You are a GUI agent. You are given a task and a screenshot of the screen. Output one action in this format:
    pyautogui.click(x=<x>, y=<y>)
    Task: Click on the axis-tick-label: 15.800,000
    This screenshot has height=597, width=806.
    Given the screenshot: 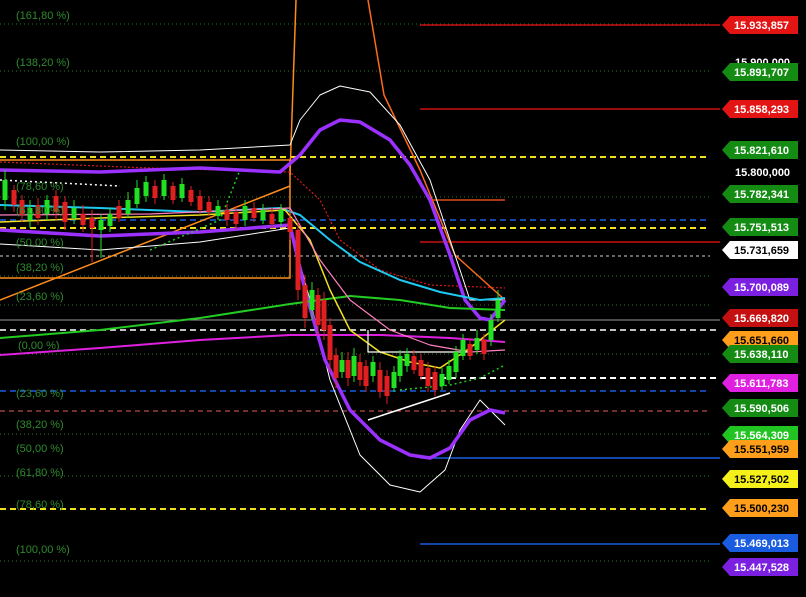 What is the action you would take?
    pyautogui.click(x=762, y=173)
    